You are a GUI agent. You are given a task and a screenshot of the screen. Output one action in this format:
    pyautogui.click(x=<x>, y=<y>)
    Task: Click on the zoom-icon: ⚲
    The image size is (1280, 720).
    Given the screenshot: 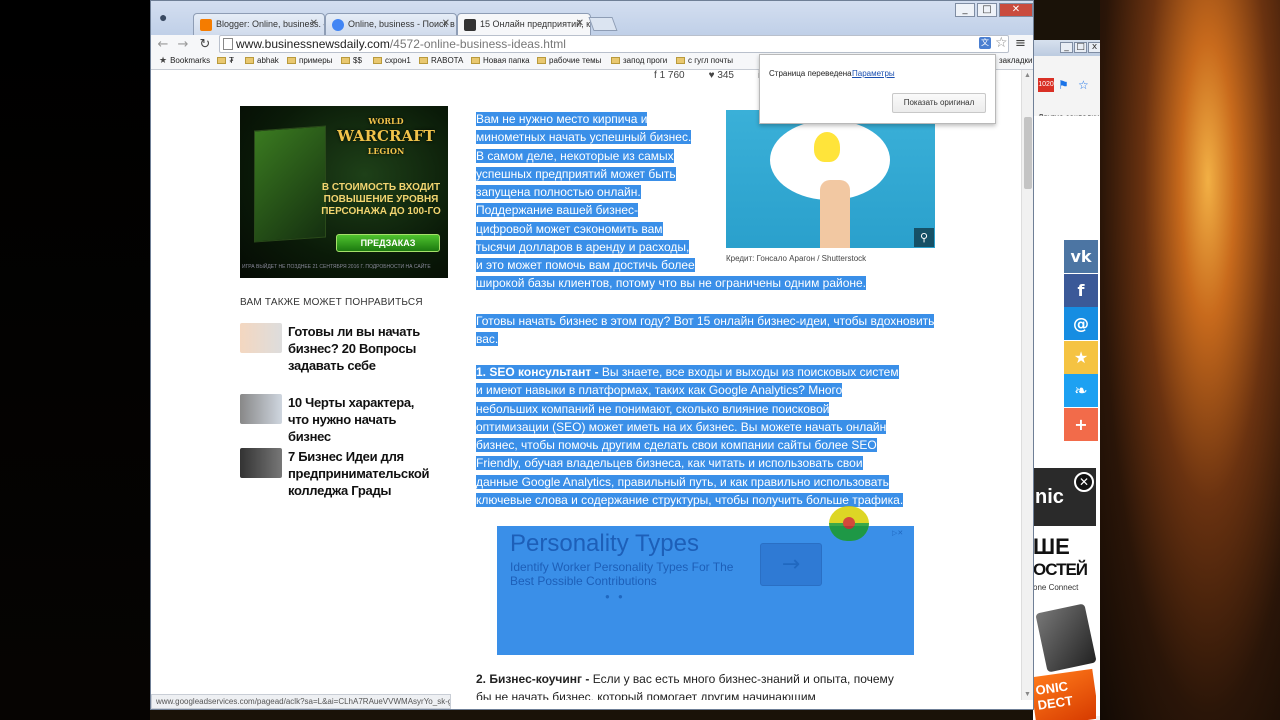 What is the action you would take?
    pyautogui.click(x=924, y=237)
    